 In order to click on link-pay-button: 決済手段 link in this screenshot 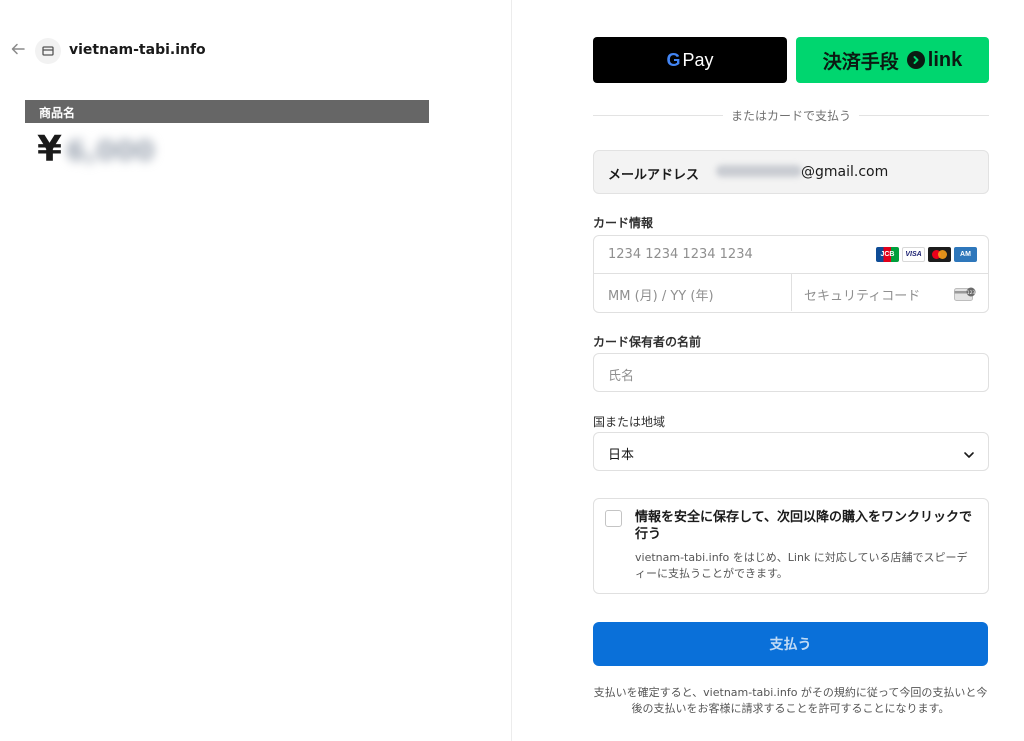, I will do `click(892, 60)`.